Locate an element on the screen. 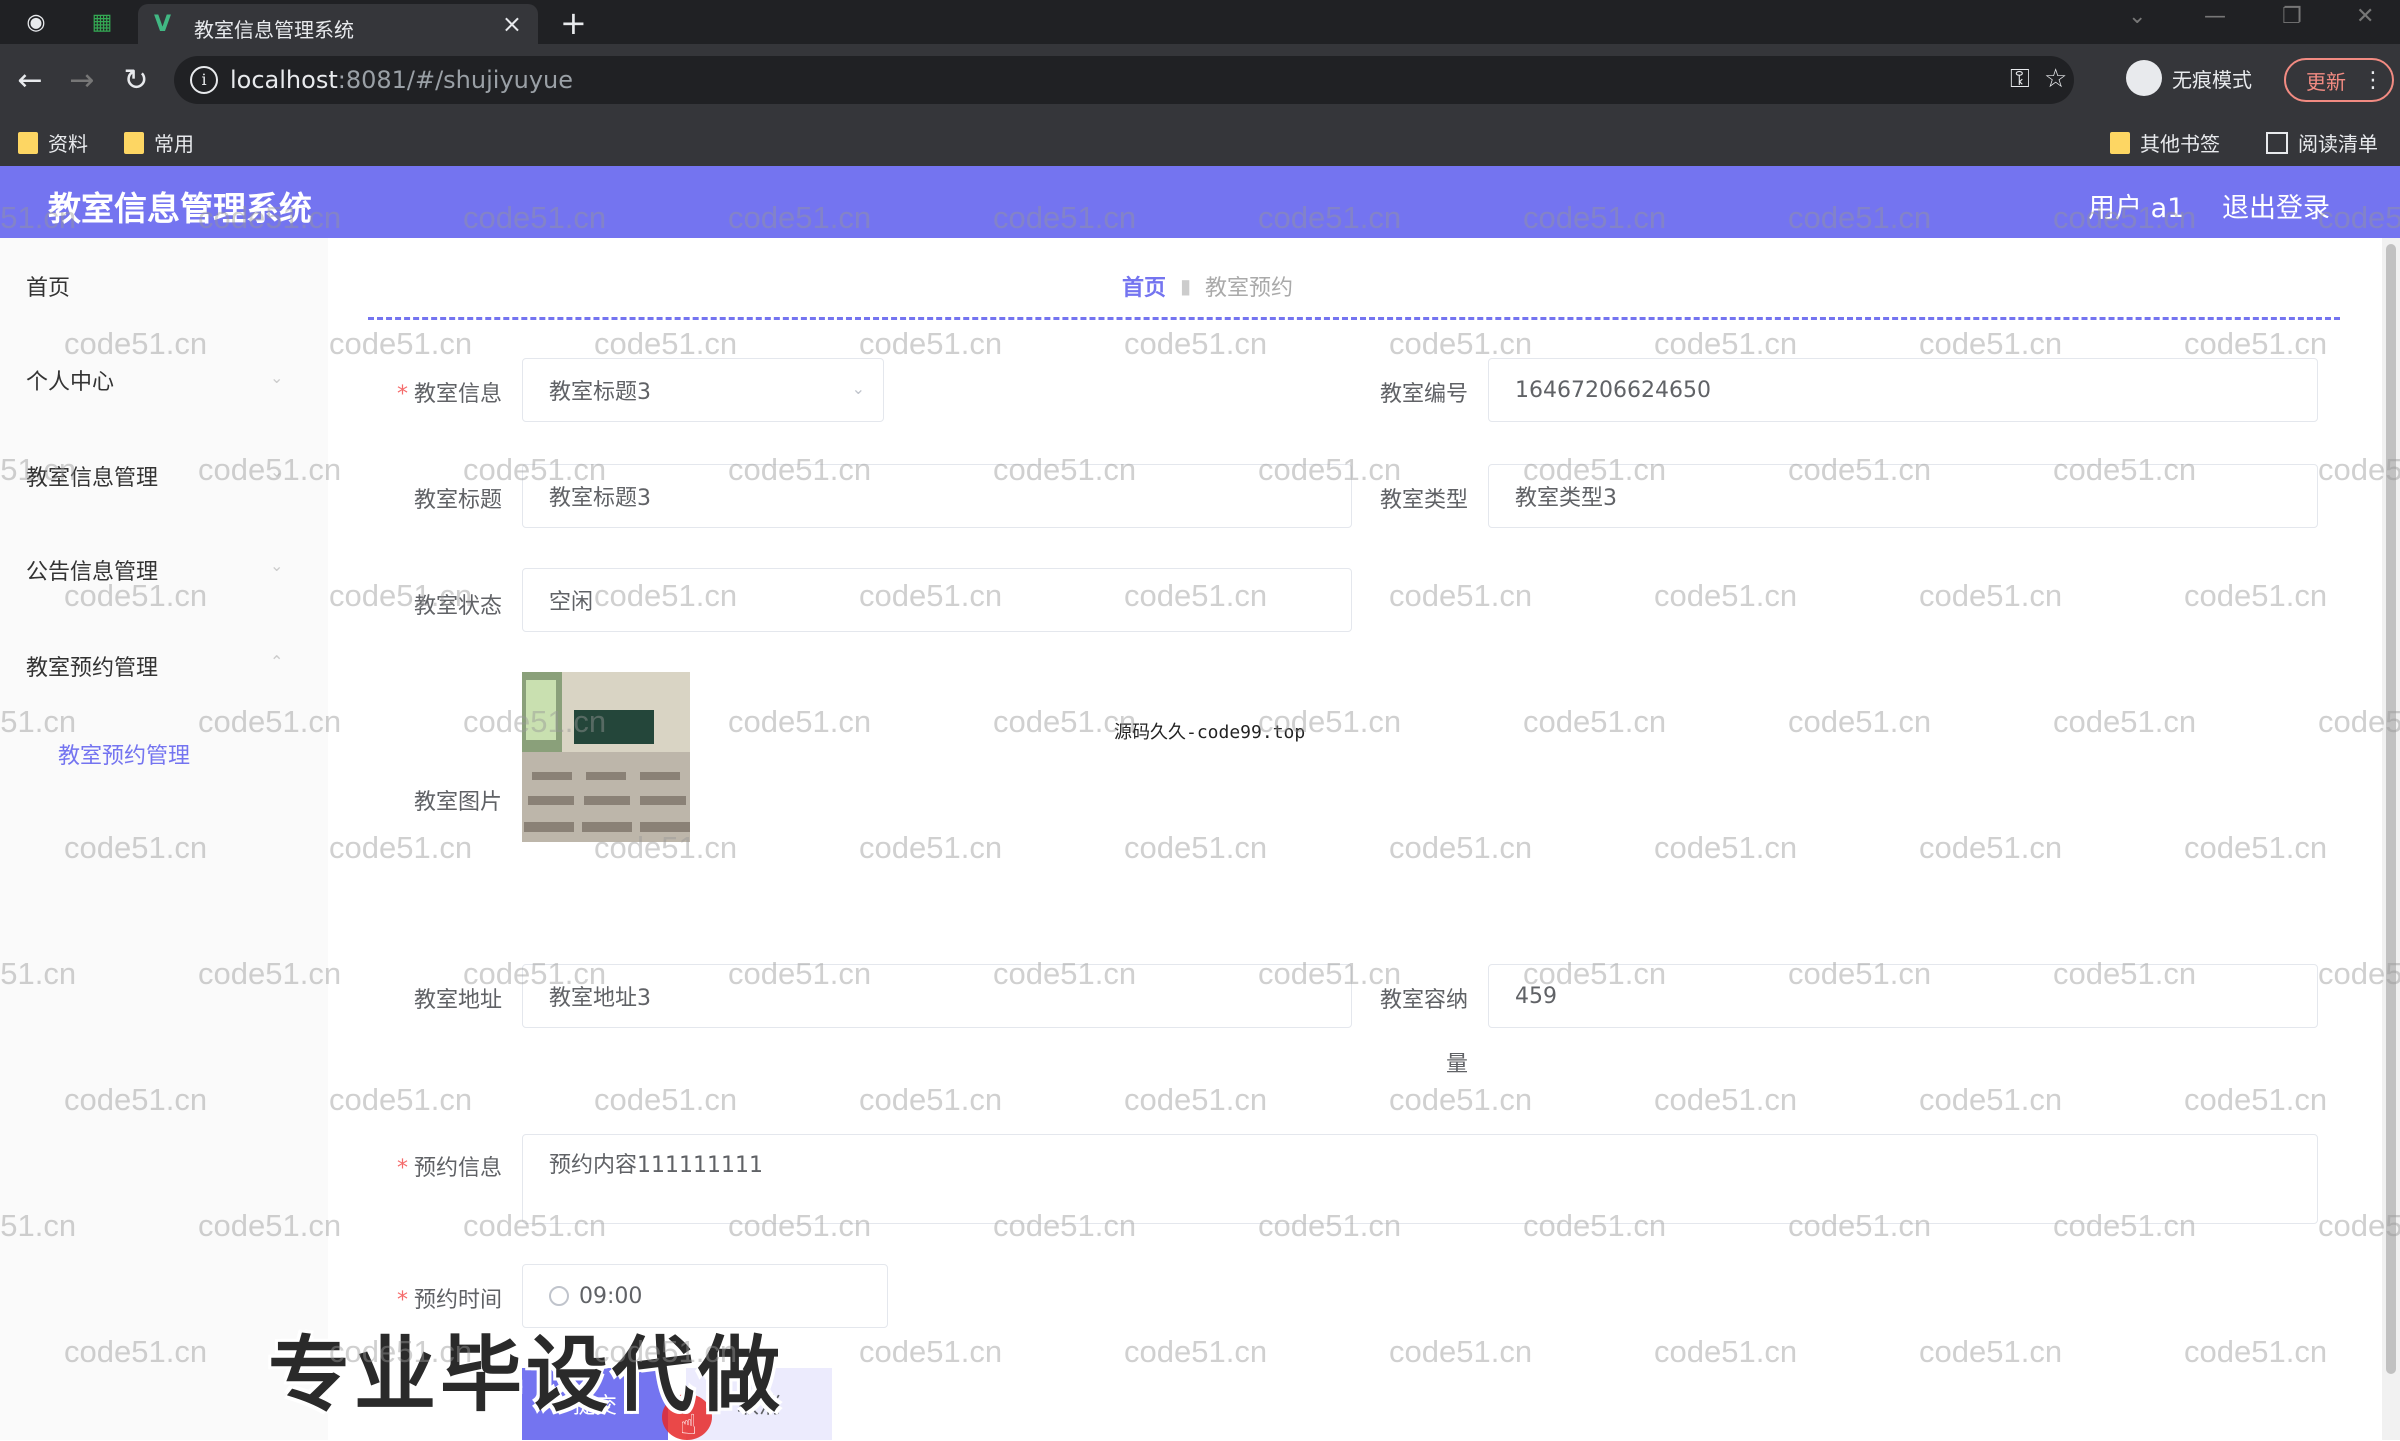 The image size is (2400, 1441). classroom-type-label: 教室类型 is located at coordinates (1423, 500).